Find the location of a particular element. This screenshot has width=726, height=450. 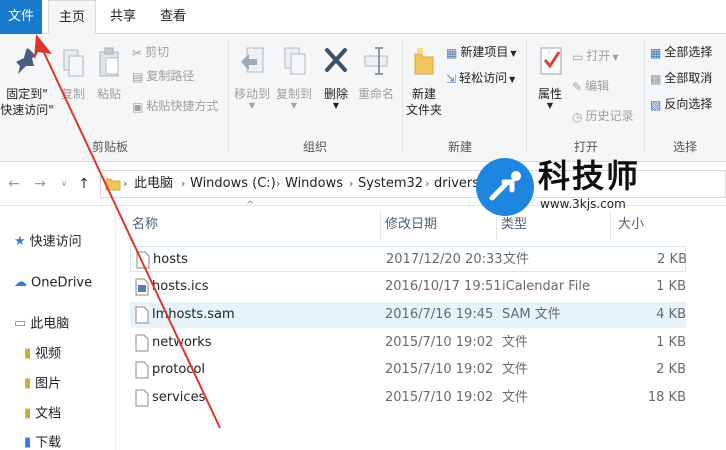

nav-this-pc: ▭ 此电脑 is located at coordinates (41, 324).